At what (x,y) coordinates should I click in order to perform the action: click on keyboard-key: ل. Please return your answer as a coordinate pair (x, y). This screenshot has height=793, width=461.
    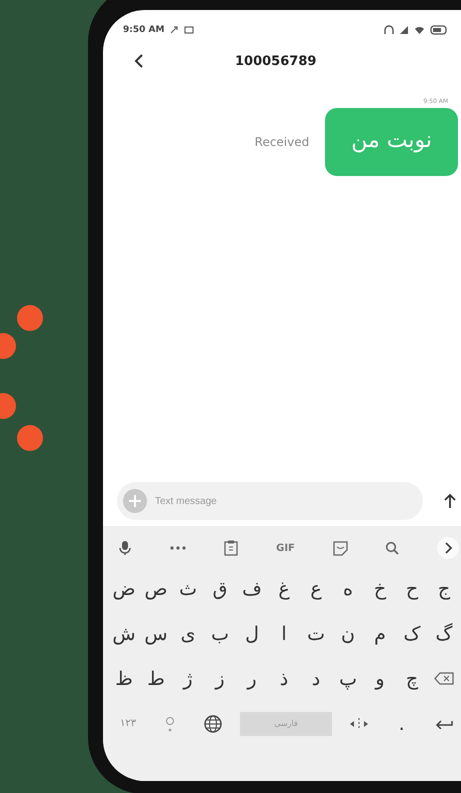
    Looking at the image, I should click on (252, 633).